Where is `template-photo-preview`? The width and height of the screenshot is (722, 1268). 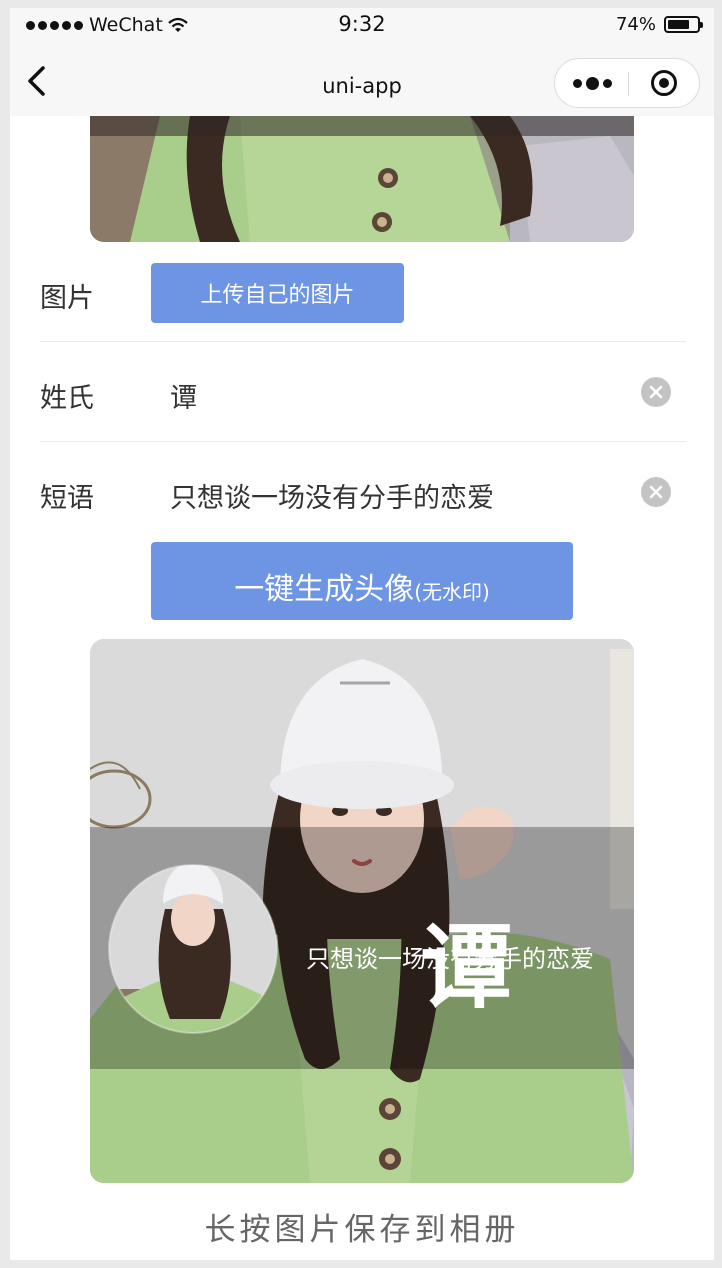 template-photo-preview is located at coordinates (362, 179).